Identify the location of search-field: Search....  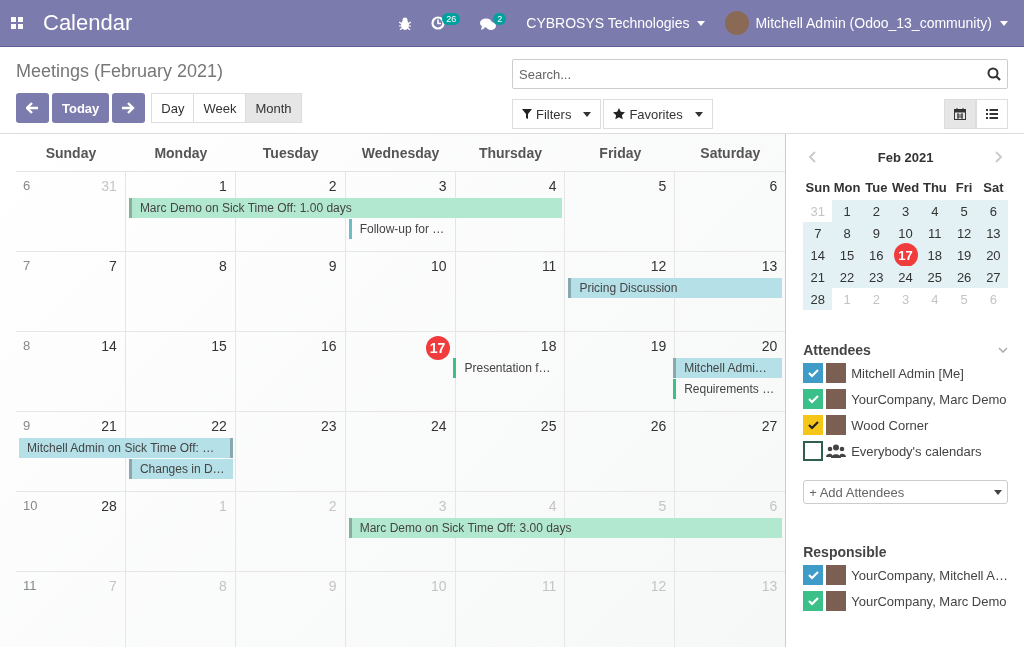
(760, 74).